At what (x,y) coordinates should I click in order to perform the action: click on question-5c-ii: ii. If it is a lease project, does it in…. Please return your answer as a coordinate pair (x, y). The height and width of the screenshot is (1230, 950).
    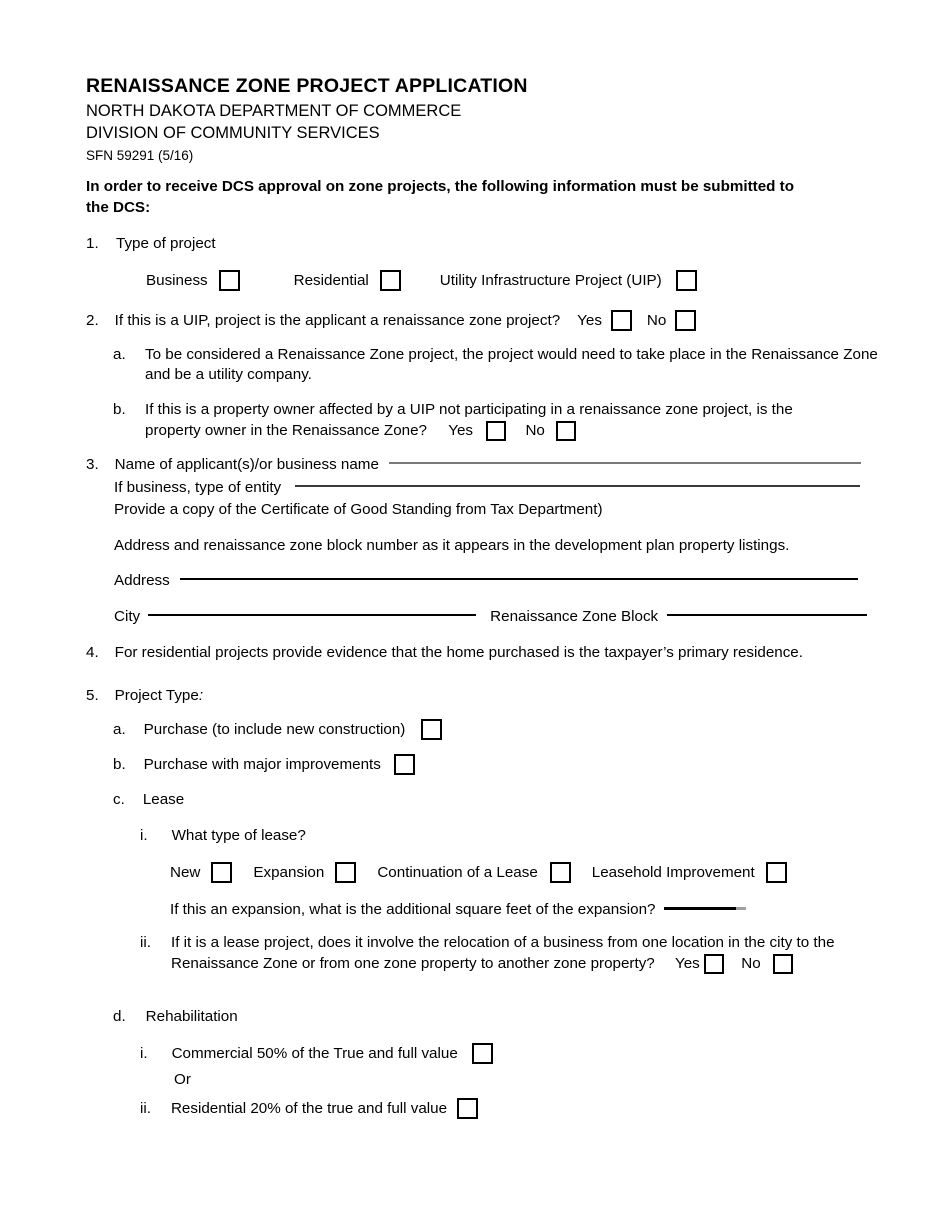
    Looking at the image, I should click on (510, 953).